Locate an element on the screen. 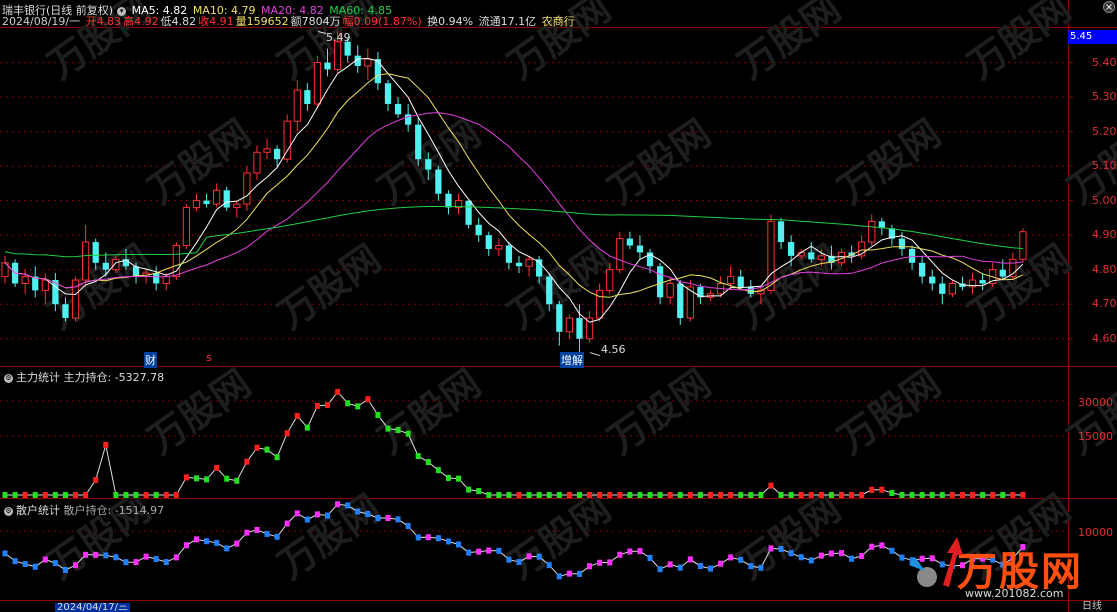 The image size is (1117, 612). price-axis-label: 4.80 is located at coordinates (1104, 269).